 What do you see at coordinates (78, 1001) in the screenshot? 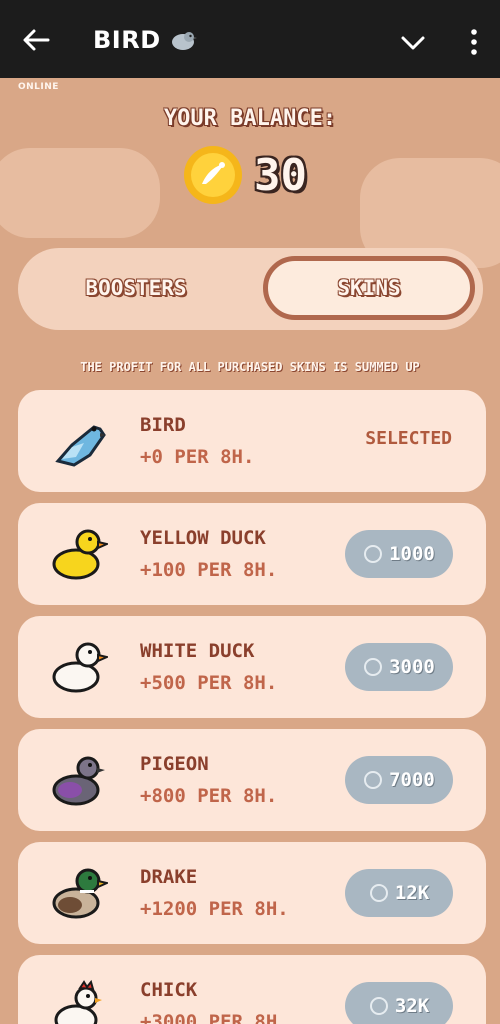
I see `chick-icon` at bounding box center [78, 1001].